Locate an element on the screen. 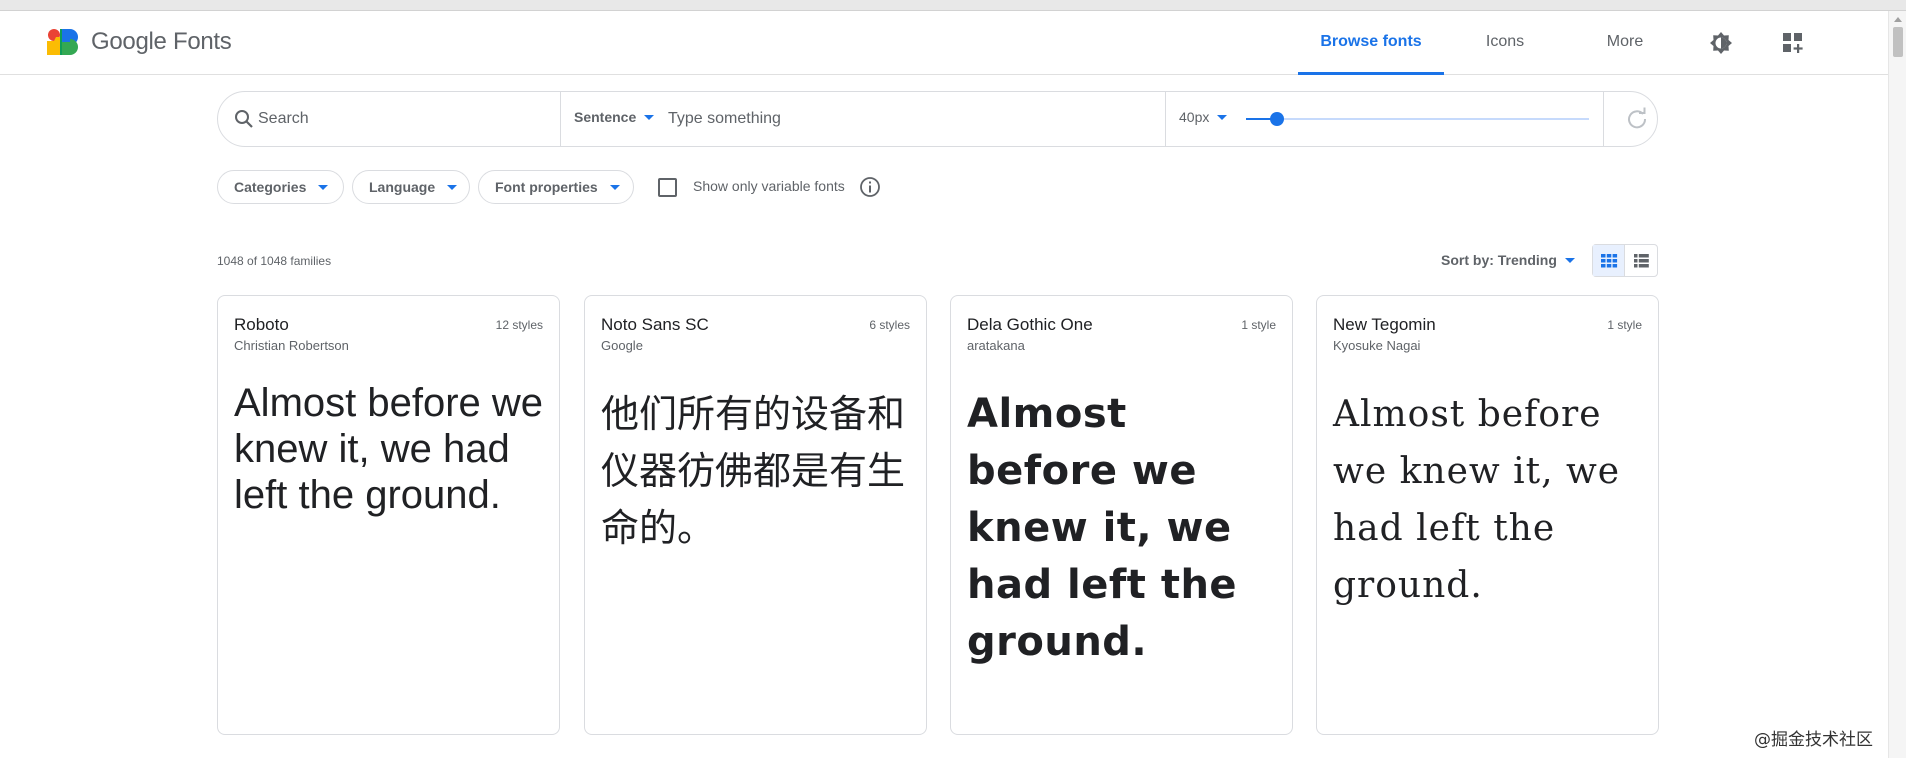  page-scrollbar is located at coordinates (1897, 384).